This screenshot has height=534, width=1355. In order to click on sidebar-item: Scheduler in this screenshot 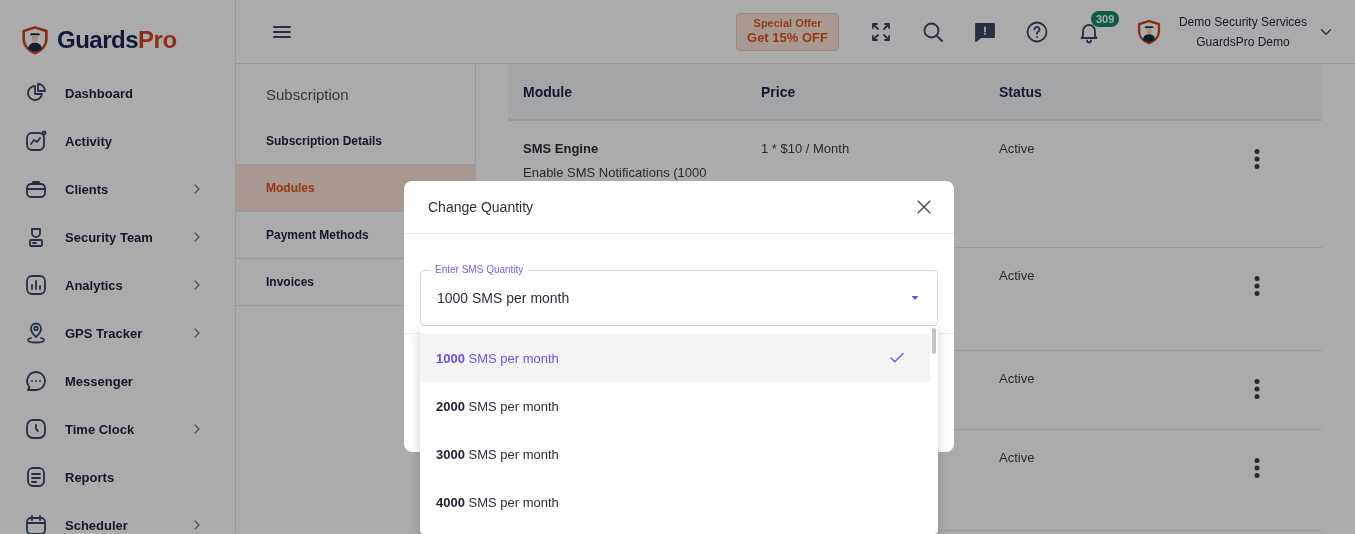, I will do `click(117, 517)`.